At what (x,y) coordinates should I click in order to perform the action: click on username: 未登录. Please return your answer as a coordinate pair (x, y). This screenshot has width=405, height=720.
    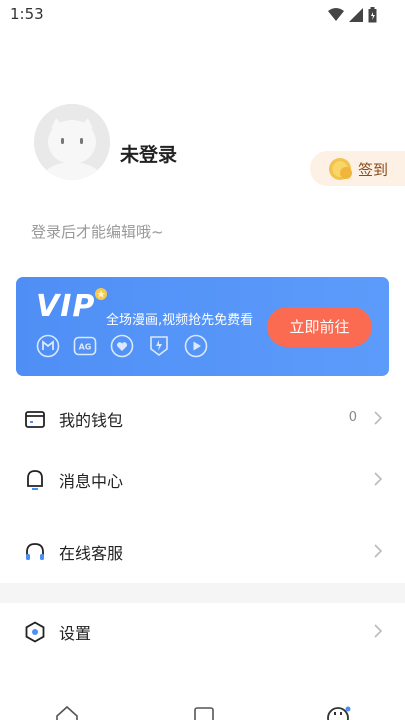
    Looking at the image, I should click on (148, 153).